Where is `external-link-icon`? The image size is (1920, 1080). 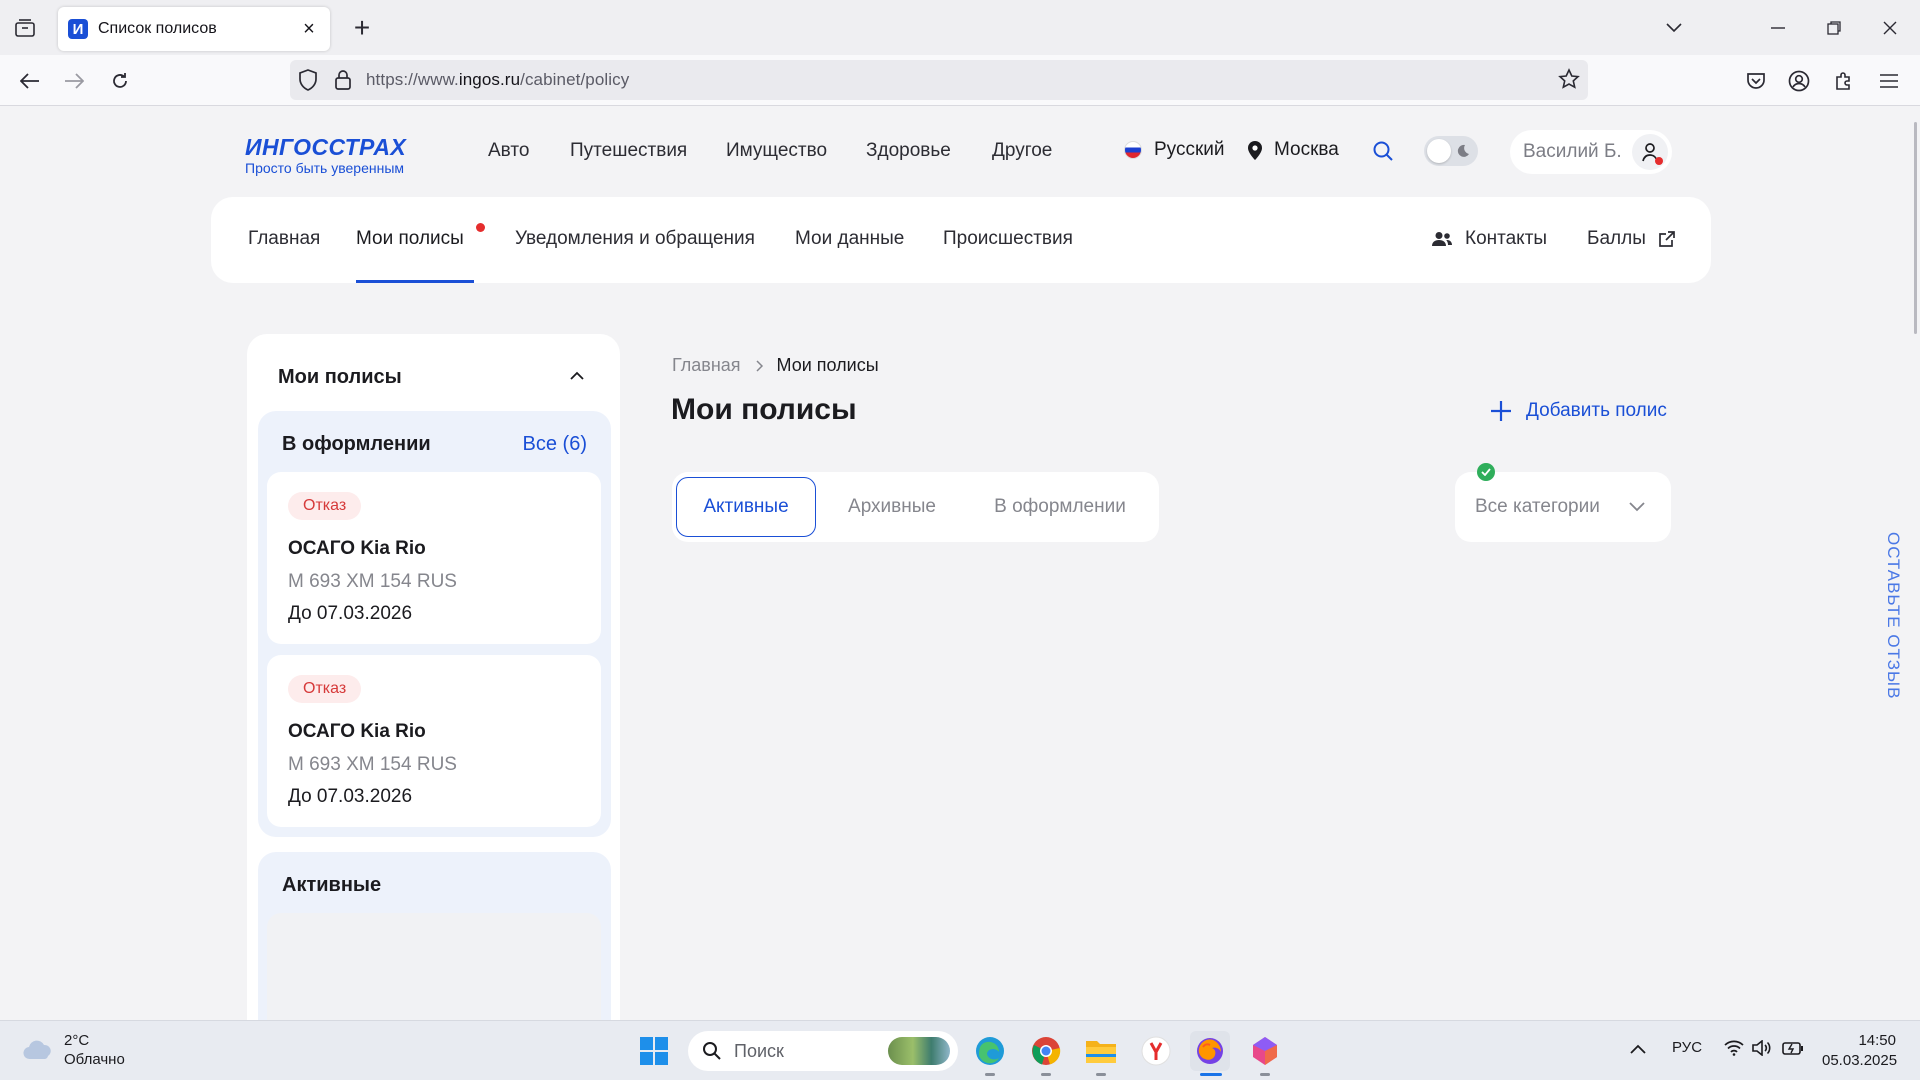
external-link-icon is located at coordinates (1667, 239).